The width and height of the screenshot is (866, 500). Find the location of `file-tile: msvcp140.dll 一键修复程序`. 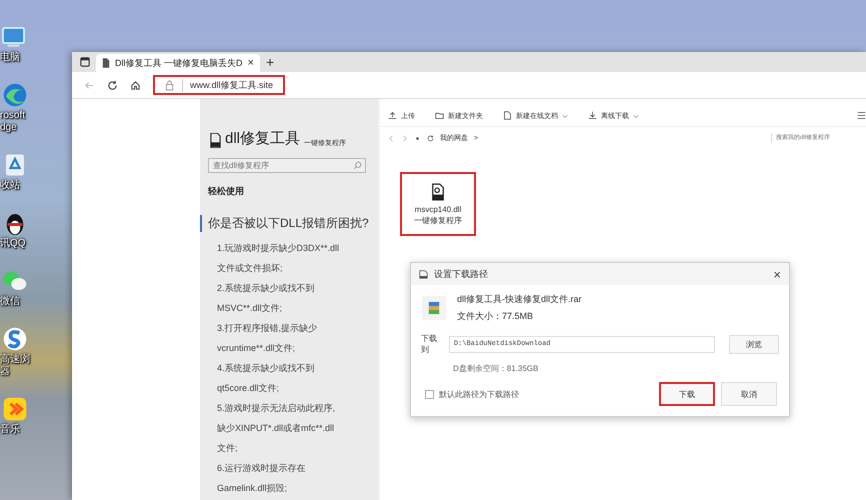

file-tile: msvcp140.dll 一键修复程序 is located at coordinates (438, 204).